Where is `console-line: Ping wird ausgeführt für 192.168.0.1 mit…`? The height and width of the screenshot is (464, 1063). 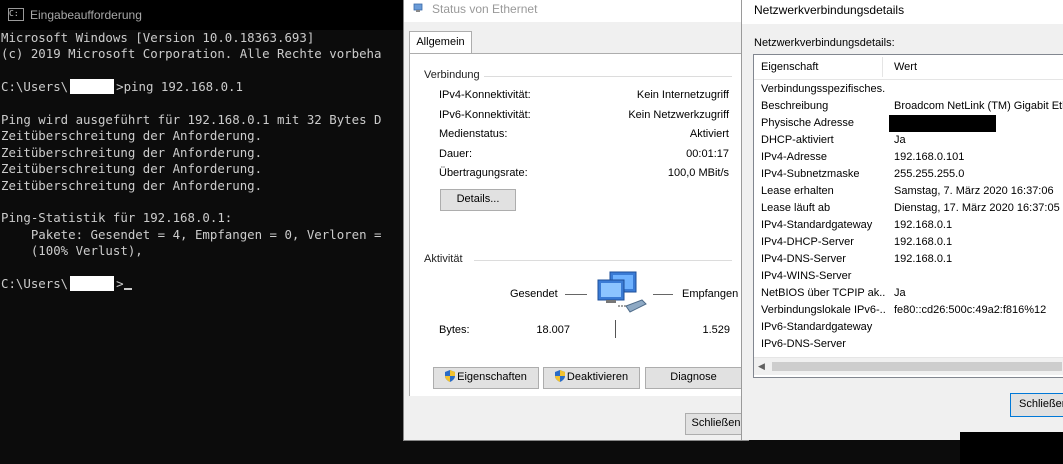 console-line: Ping wird ausgeführt für 192.168.0.1 mit… is located at coordinates (205, 120).